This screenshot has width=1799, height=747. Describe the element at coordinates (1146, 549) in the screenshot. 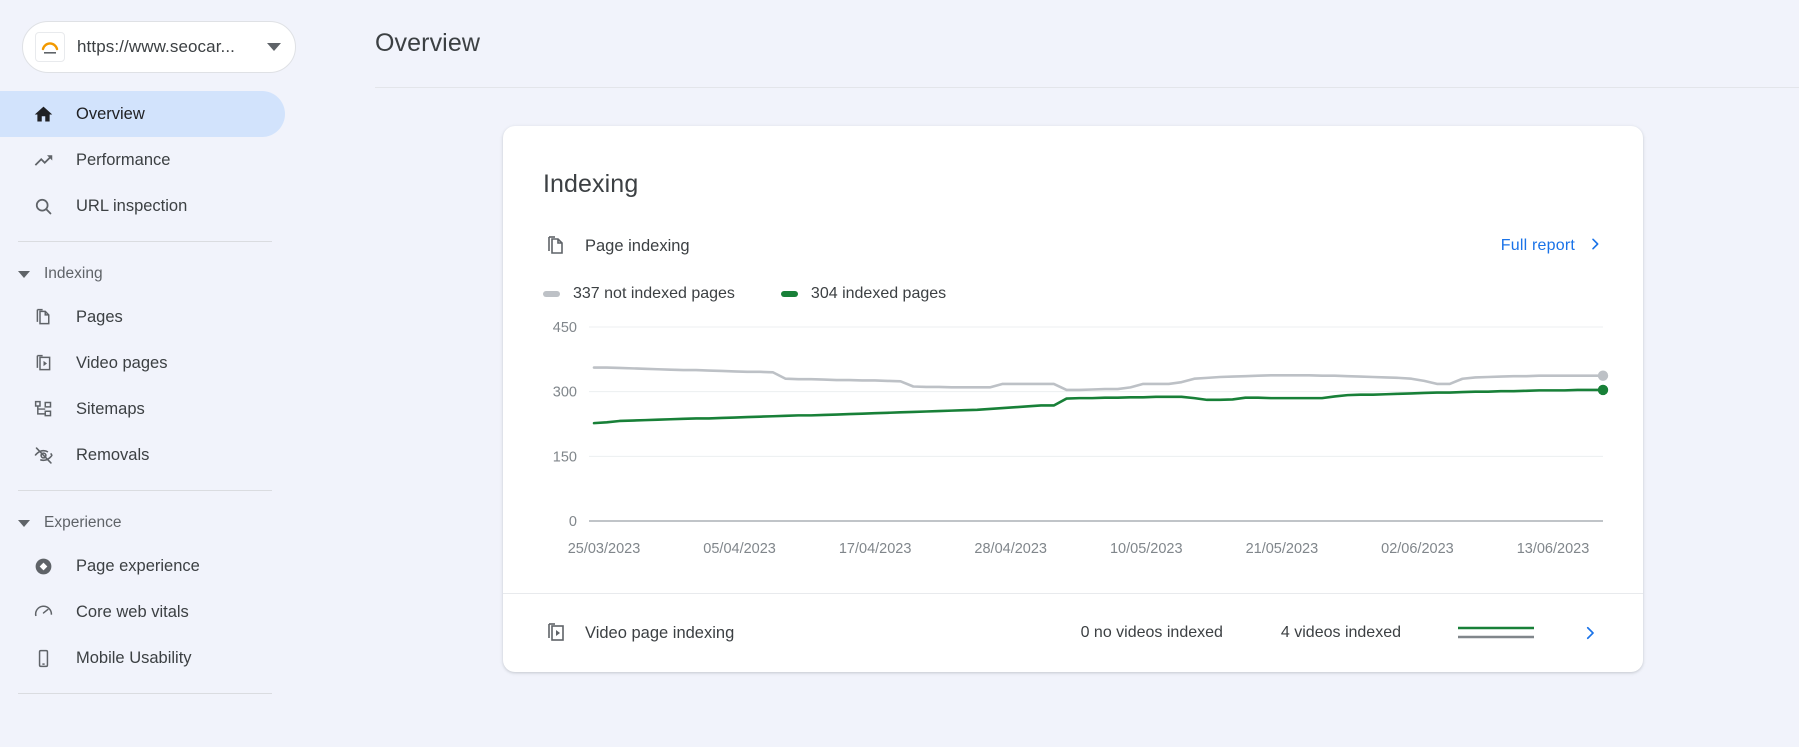

I see `svg-text: 10/05/2023` at that location.